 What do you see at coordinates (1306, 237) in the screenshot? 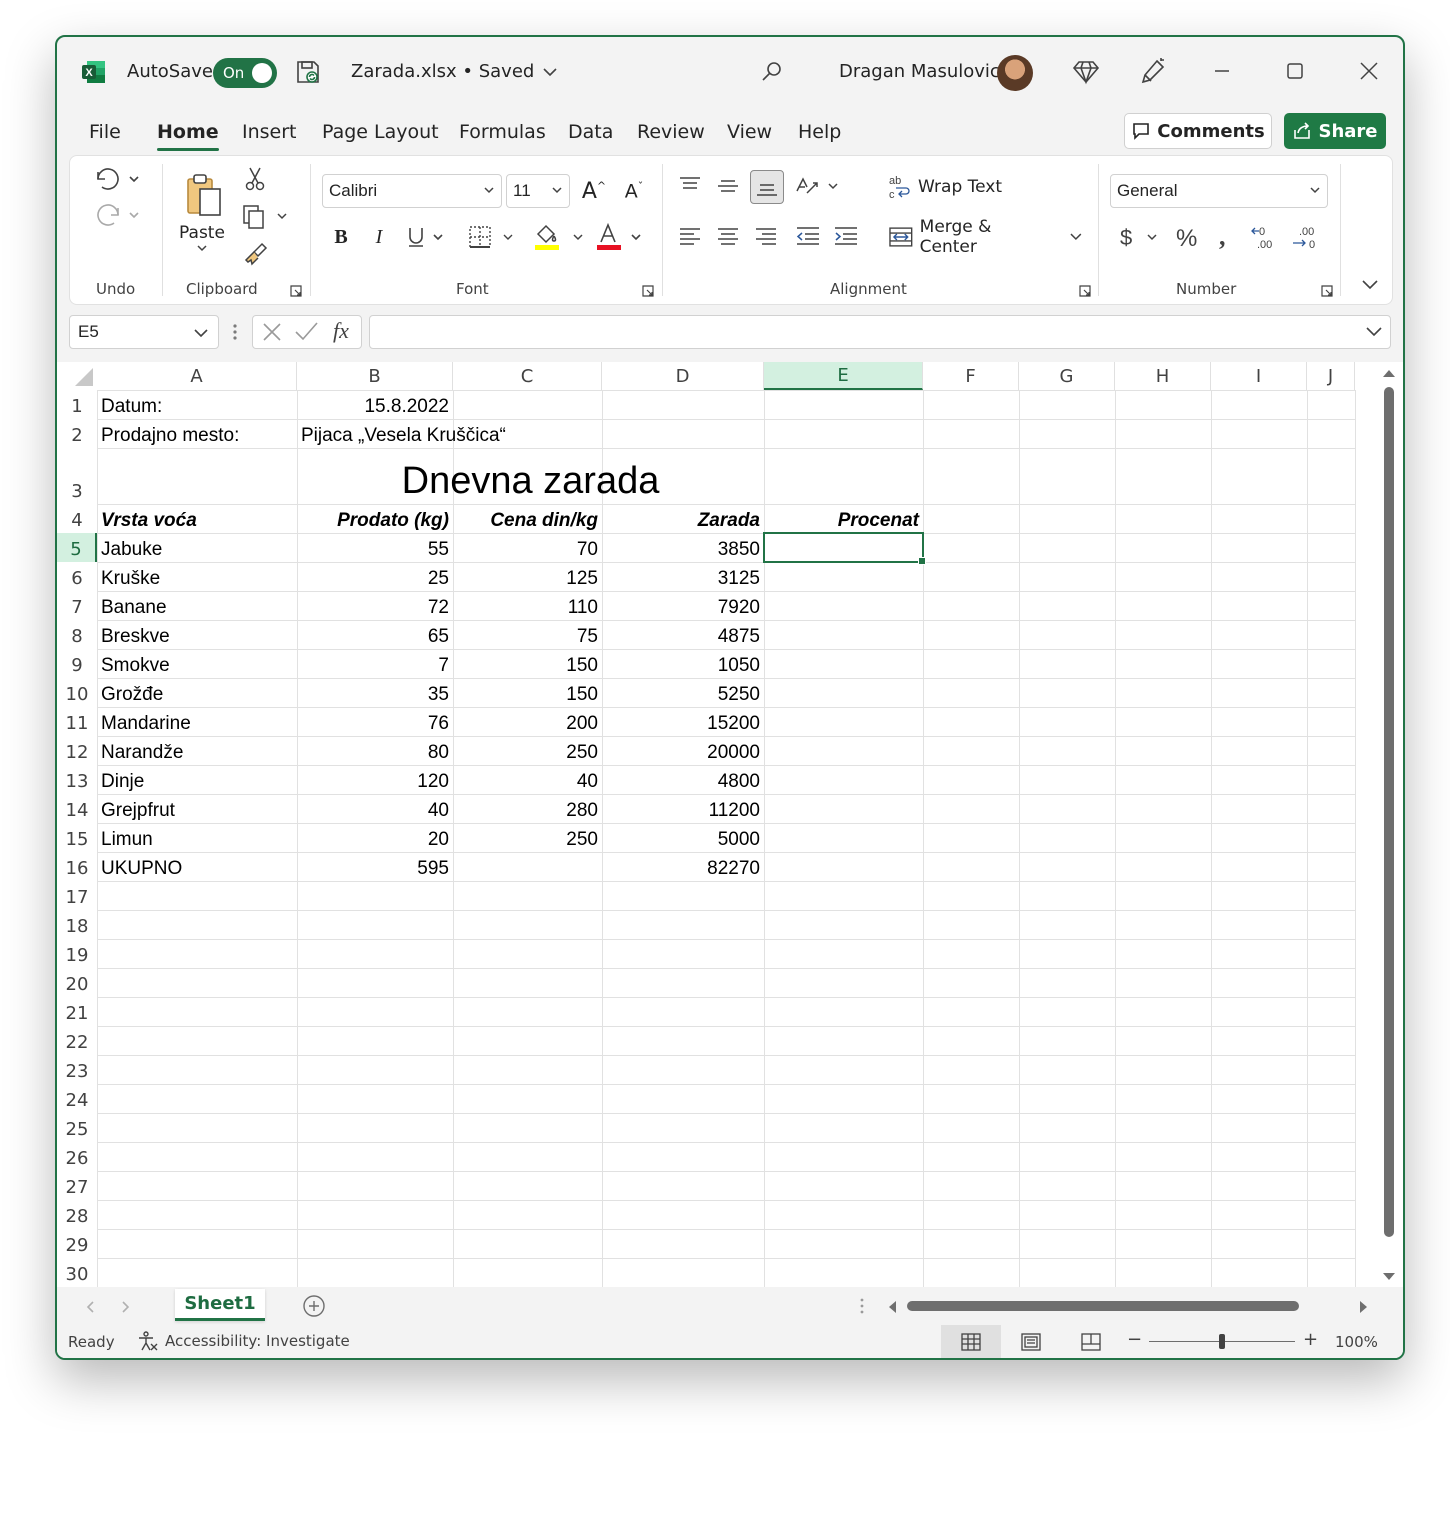
I see `decrease-decimal-button: .00 0` at bounding box center [1306, 237].